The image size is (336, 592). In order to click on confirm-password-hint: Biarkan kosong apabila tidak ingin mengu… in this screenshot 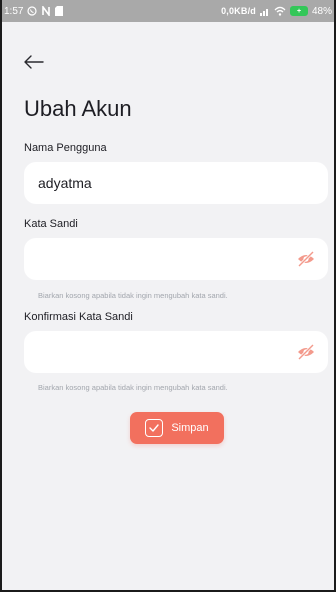, I will do `click(133, 387)`.